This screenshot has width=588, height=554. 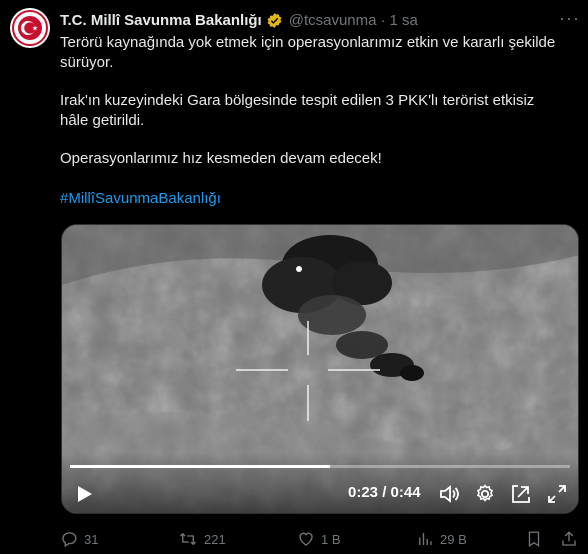 I want to click on tweet-text-line: hâle getirildi., so click(x=102, y=120).